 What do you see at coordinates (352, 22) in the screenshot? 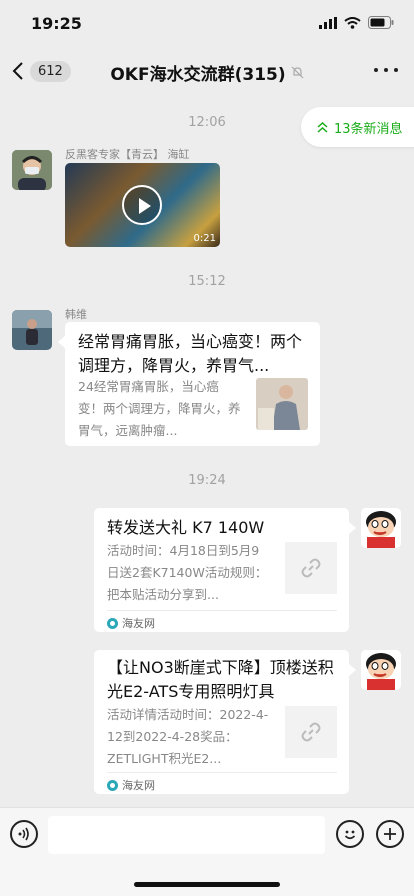
I see `wifi-icon` at bounding box center [352, 22].